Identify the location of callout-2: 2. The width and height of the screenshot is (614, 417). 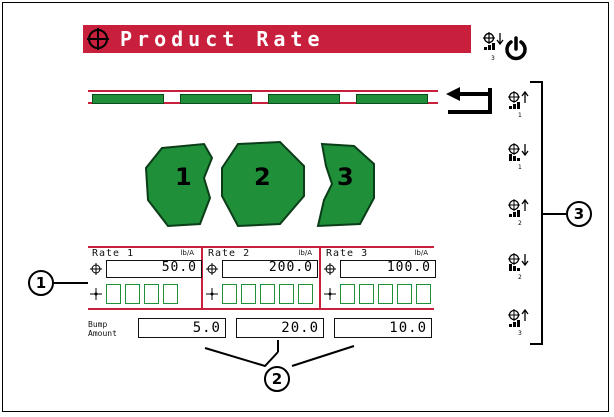
(277, 379).